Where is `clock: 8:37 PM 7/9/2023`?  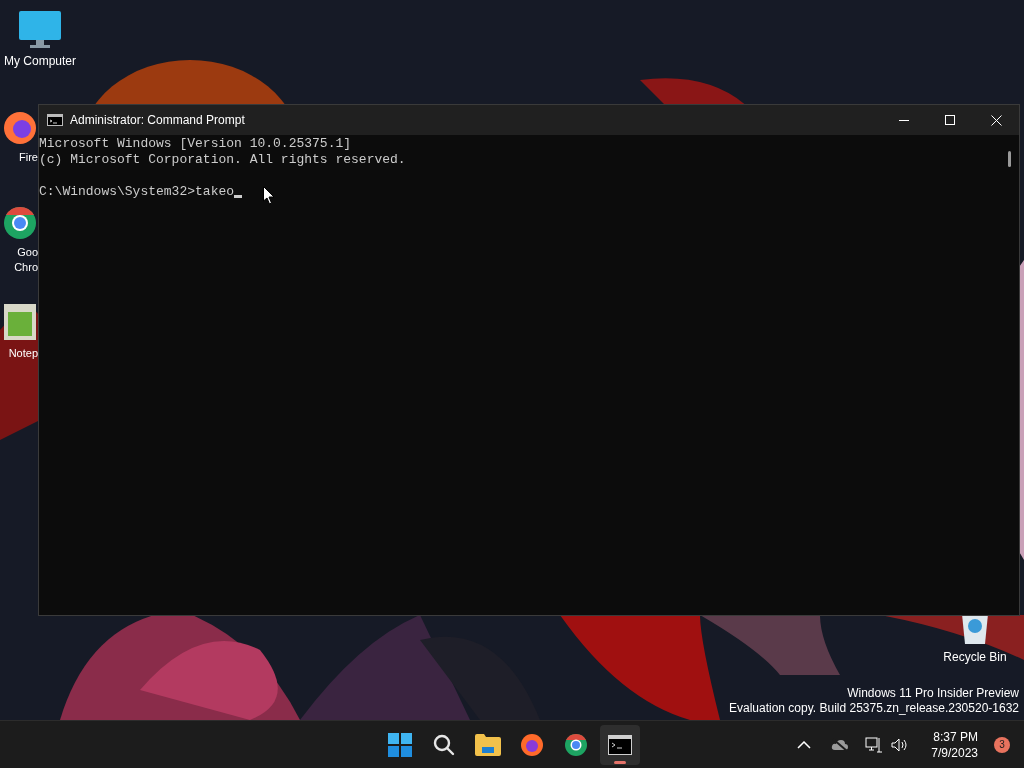
clock: 8:37 PM 7/9/2023 is located at coordinates (954, 744).